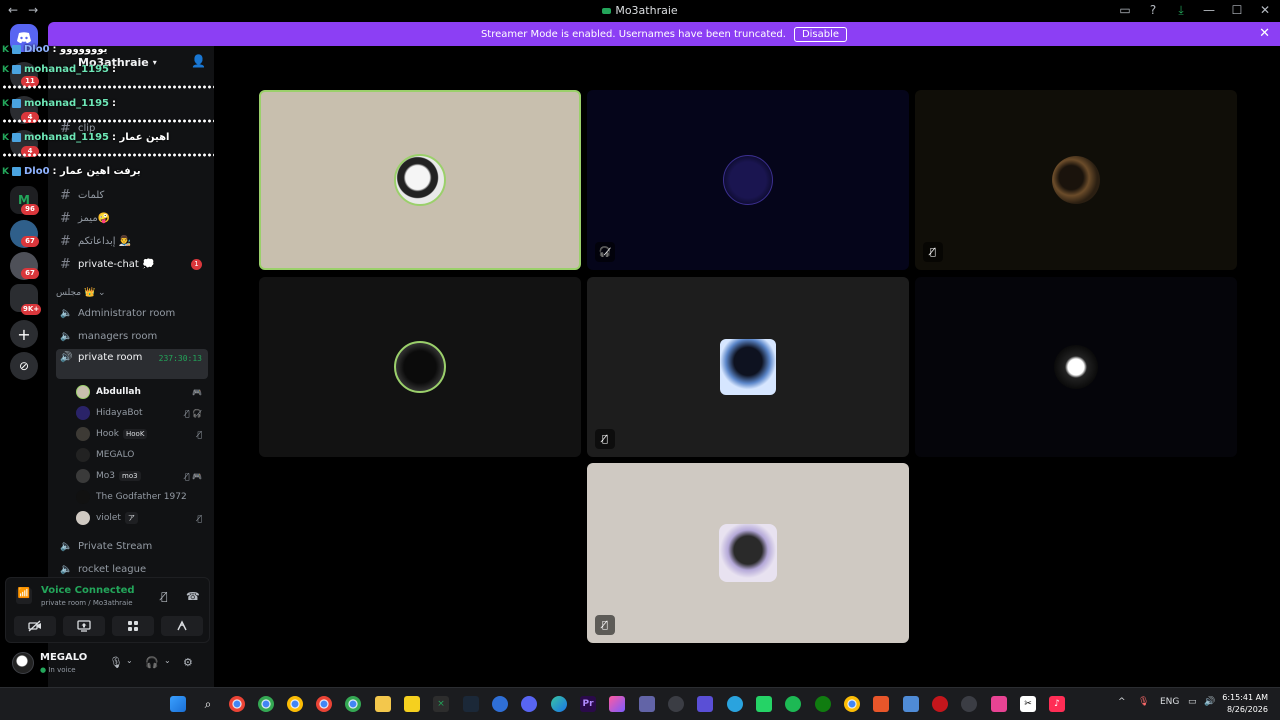  I want to click on start-menu-icon, so click(178, 704).